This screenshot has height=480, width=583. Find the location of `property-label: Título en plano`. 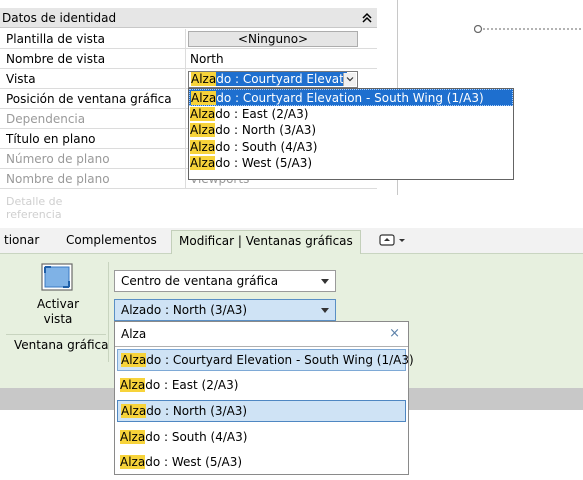

property-label: Título en plano is located at coordinates (51, 139).